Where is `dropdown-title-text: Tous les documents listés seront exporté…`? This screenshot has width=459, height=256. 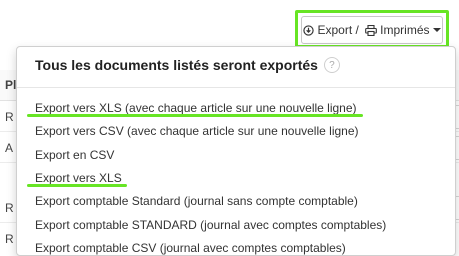
dropdown-title-text: Tous les documents listés seront exporté… is located at coordinates (176, 65).